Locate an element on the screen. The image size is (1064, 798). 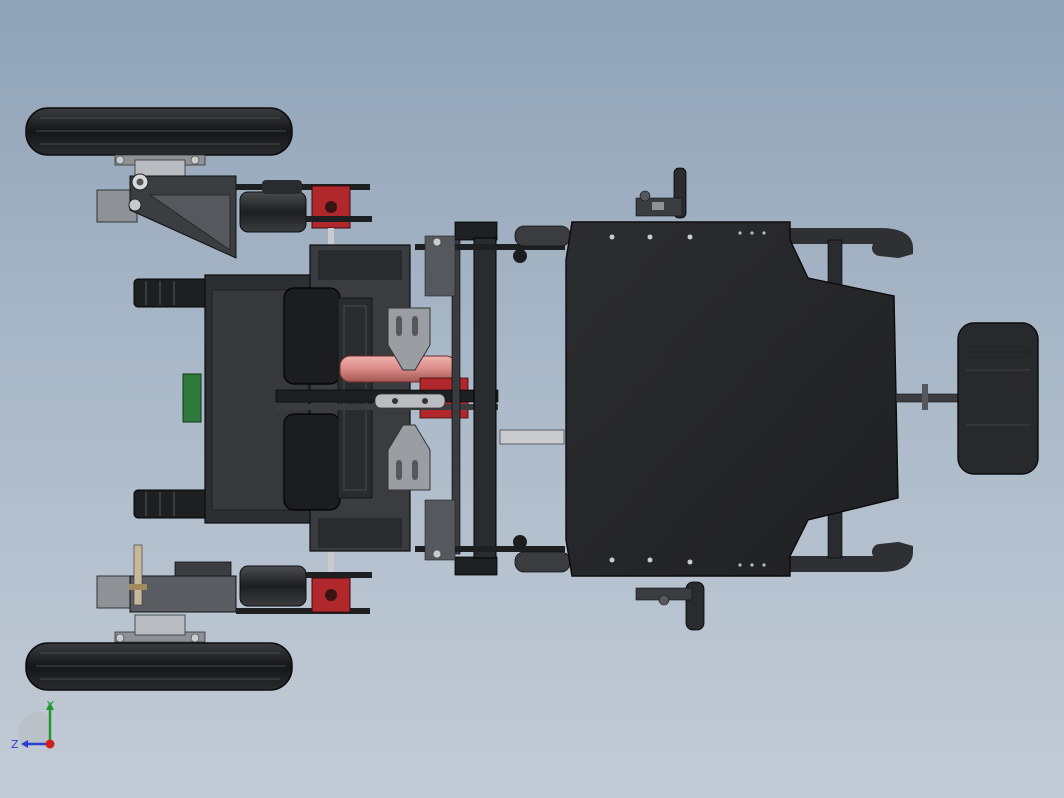
orientation-triad: Y Z is located at coordinates (33, 725).